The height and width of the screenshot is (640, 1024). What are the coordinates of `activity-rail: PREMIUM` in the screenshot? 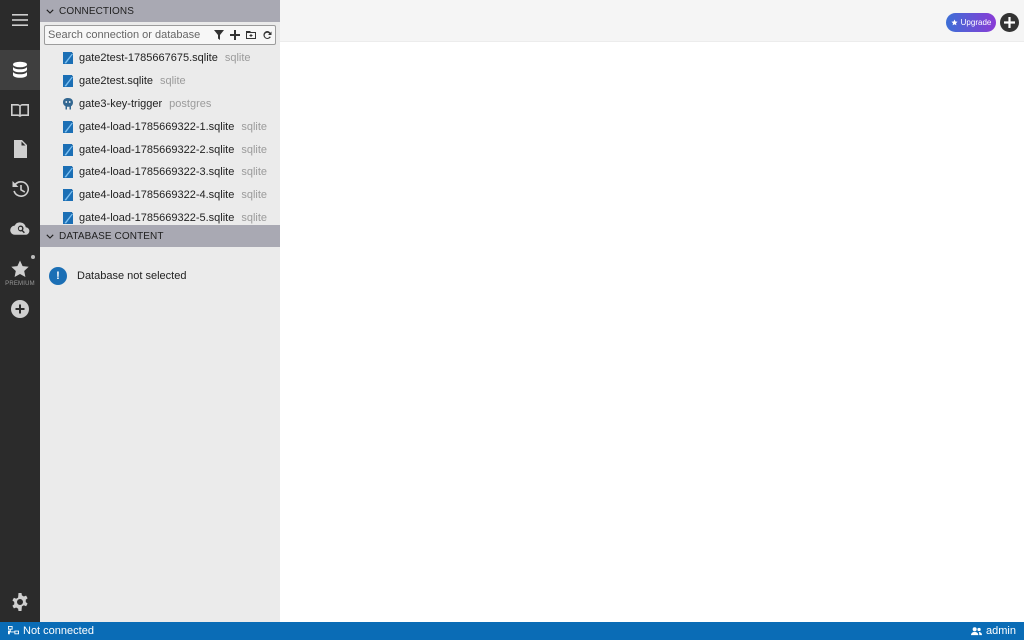 It's located at (20, 311).